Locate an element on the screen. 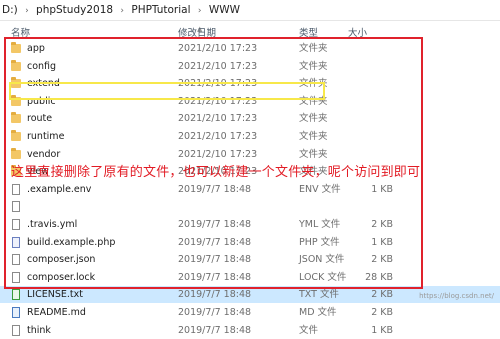 This screenshot has height=339, width=500. file-type: MD 文件 is located at coordinates (318, 312).